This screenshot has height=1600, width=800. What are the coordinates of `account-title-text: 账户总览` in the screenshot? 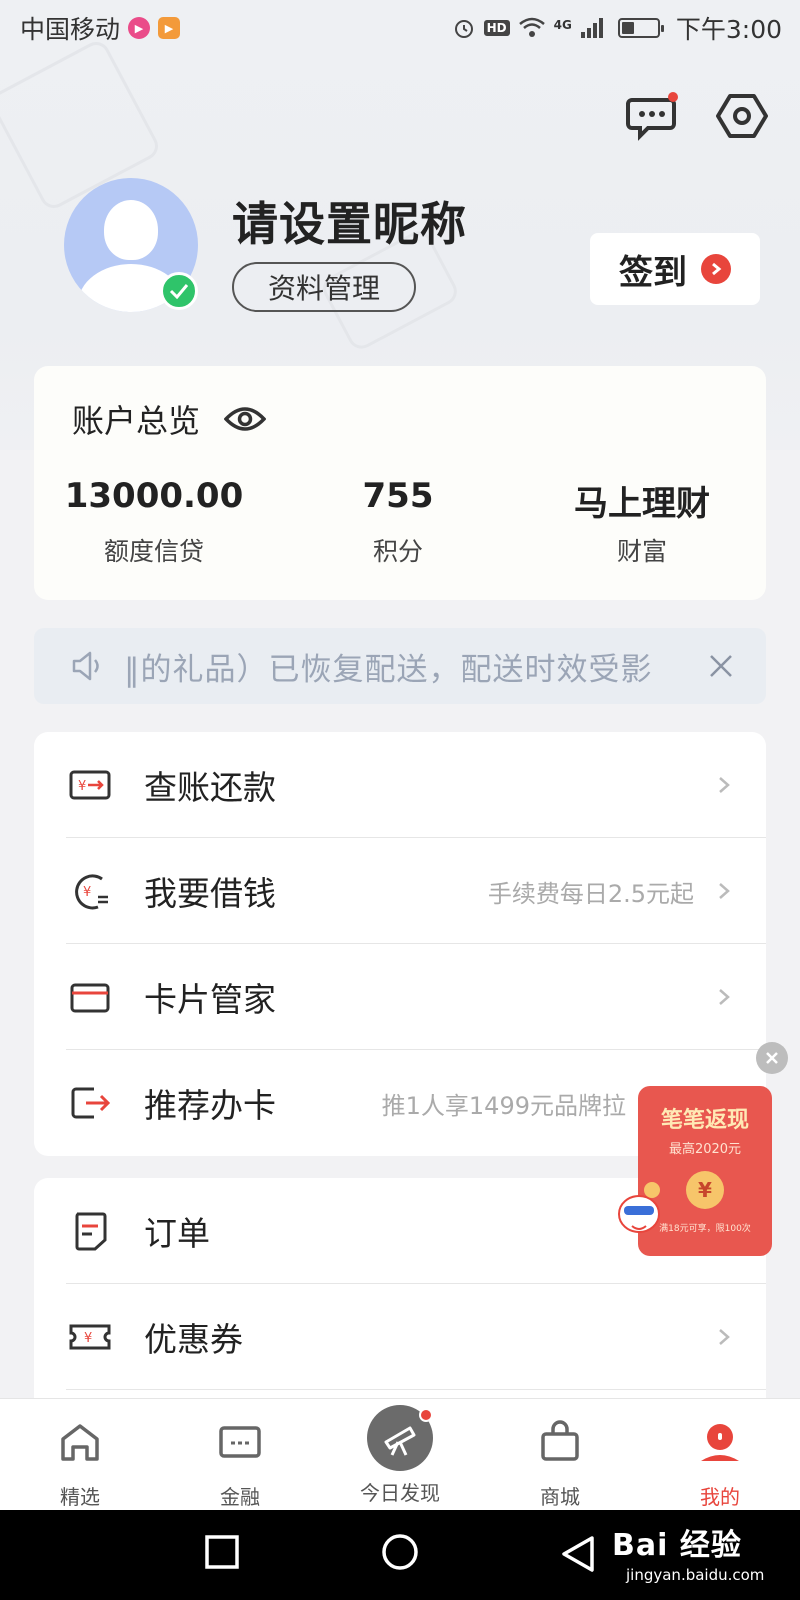 It's located at (136, 421).